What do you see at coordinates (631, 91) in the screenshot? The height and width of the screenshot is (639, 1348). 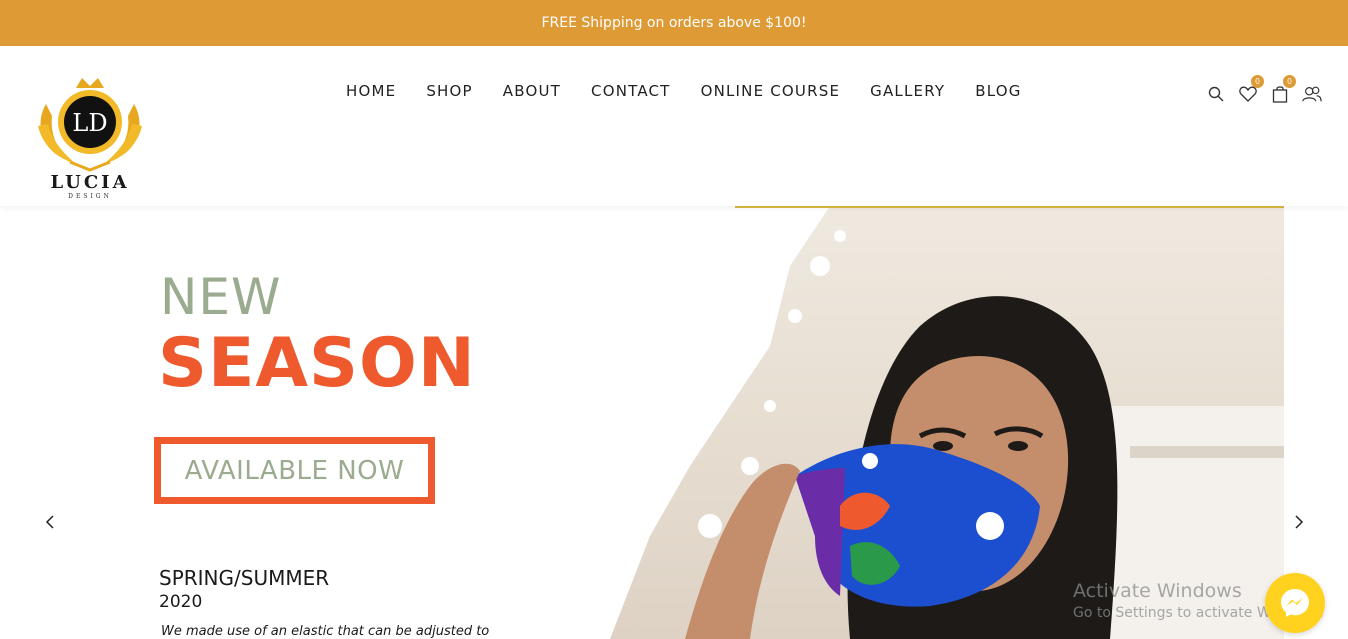 I see `nav-contact: CONTACT` at bounding box center [631, 91].